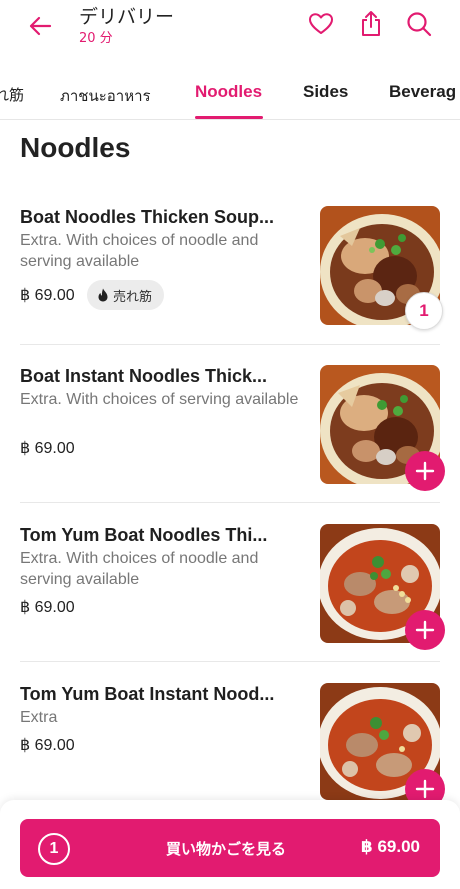  Describe the element at coordinates (127, 17) in the screenshot. I see `page-title: デリバリー` at that location.